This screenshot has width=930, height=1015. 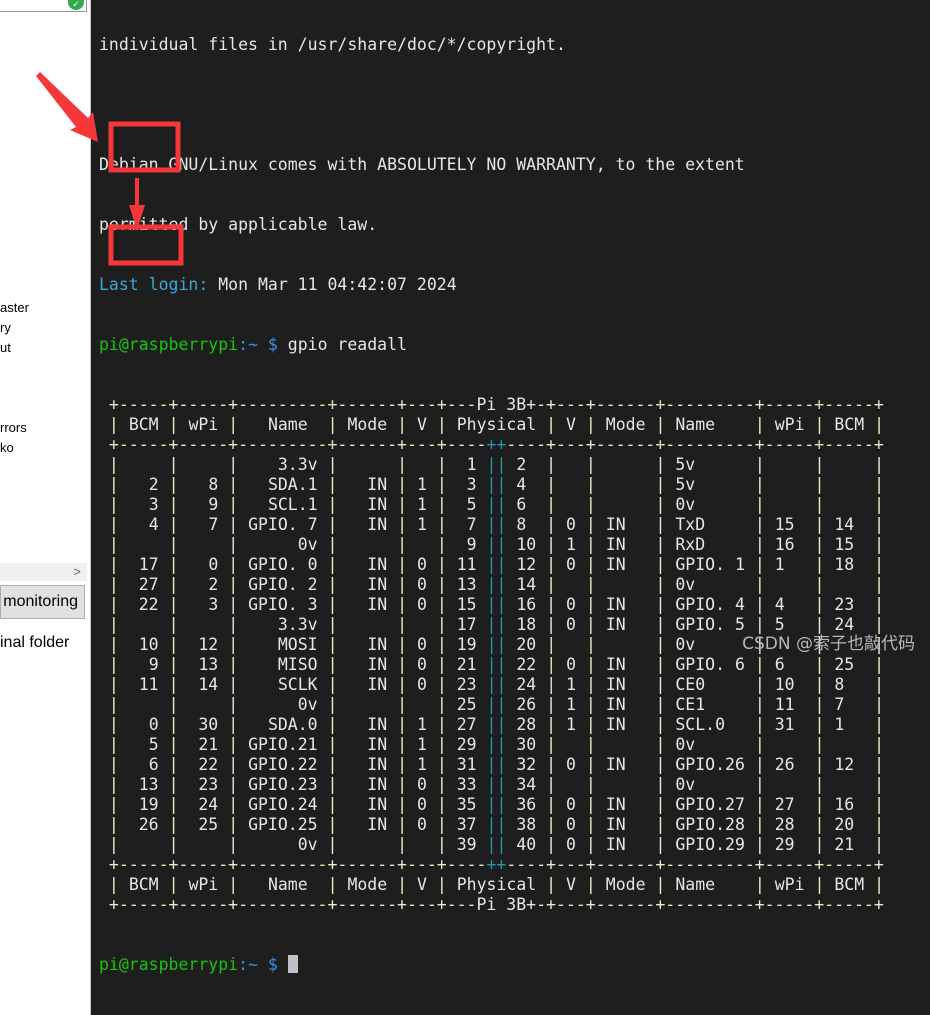 What do you see at coordinates (466, 804) in the screenshot?
I see `cell-physical-left: 35` at bounding box center [466, 804].